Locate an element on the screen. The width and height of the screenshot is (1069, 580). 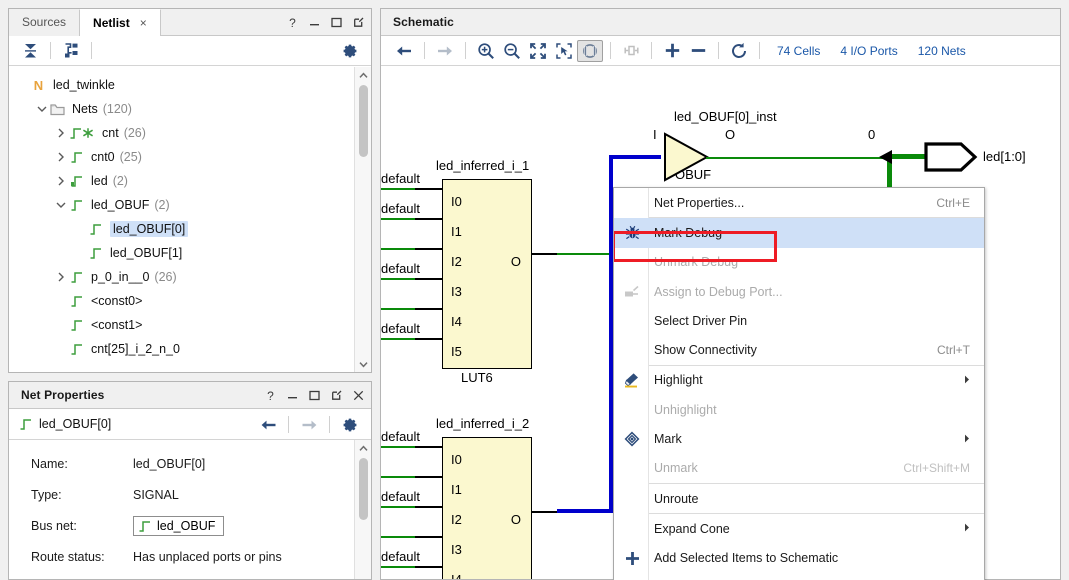
lut1-pin-I4: I4 is located at coordinates (456, 321).